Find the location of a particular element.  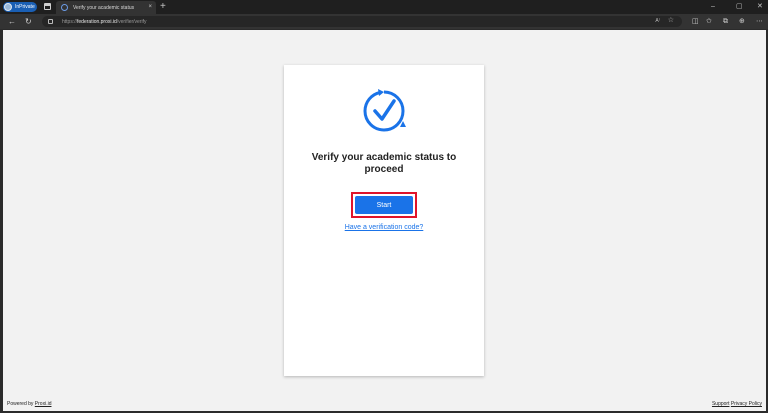

tab-close-icon: × is located at coordinates (150, 7).